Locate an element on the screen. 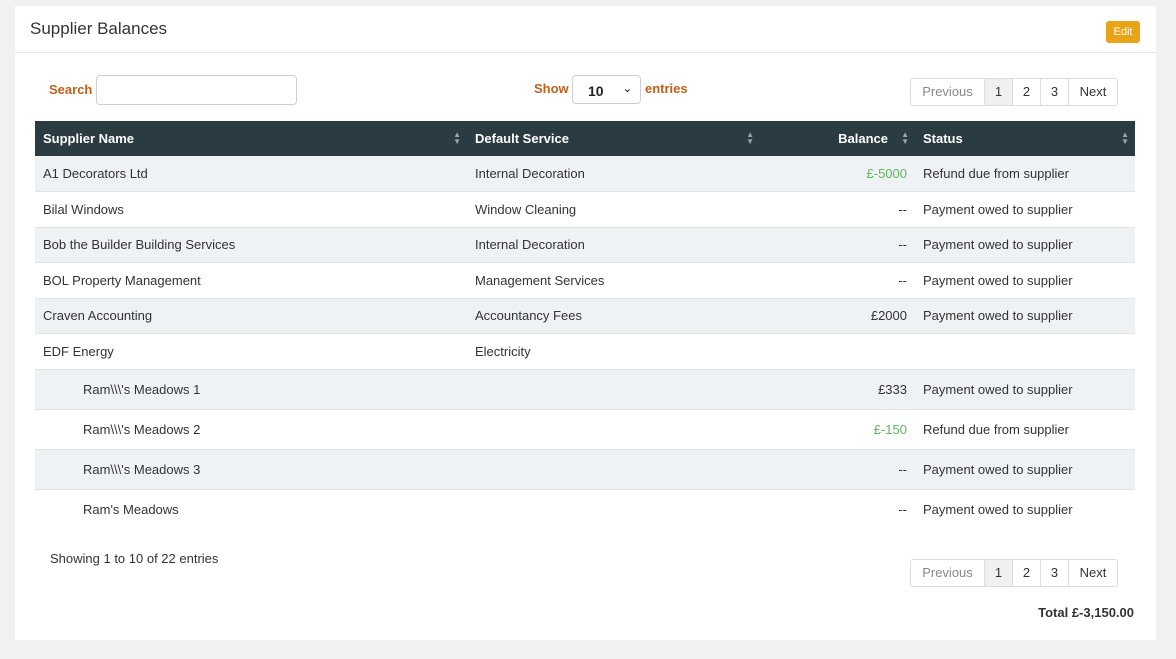  column-header-label: Supplier Name is located at coordinates (89, 138).